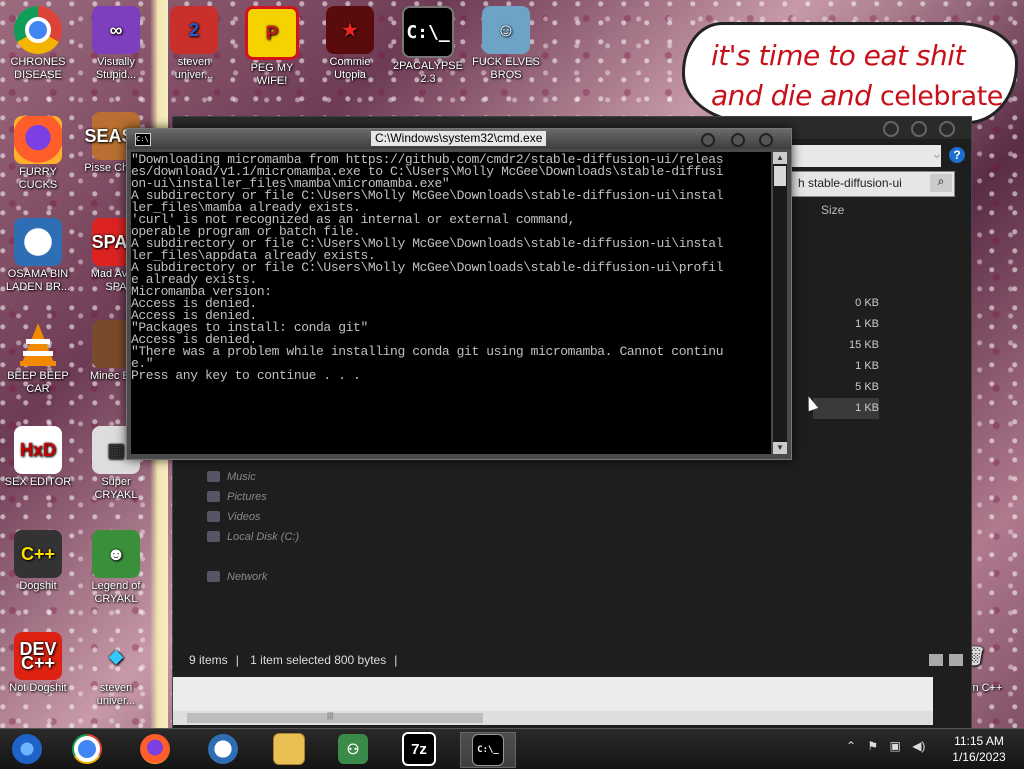 This screenshot has height=769, width=1024. Describe the element at coordinates (895, 746) in the screenshot. I see `network-icon: ▣` at that location.